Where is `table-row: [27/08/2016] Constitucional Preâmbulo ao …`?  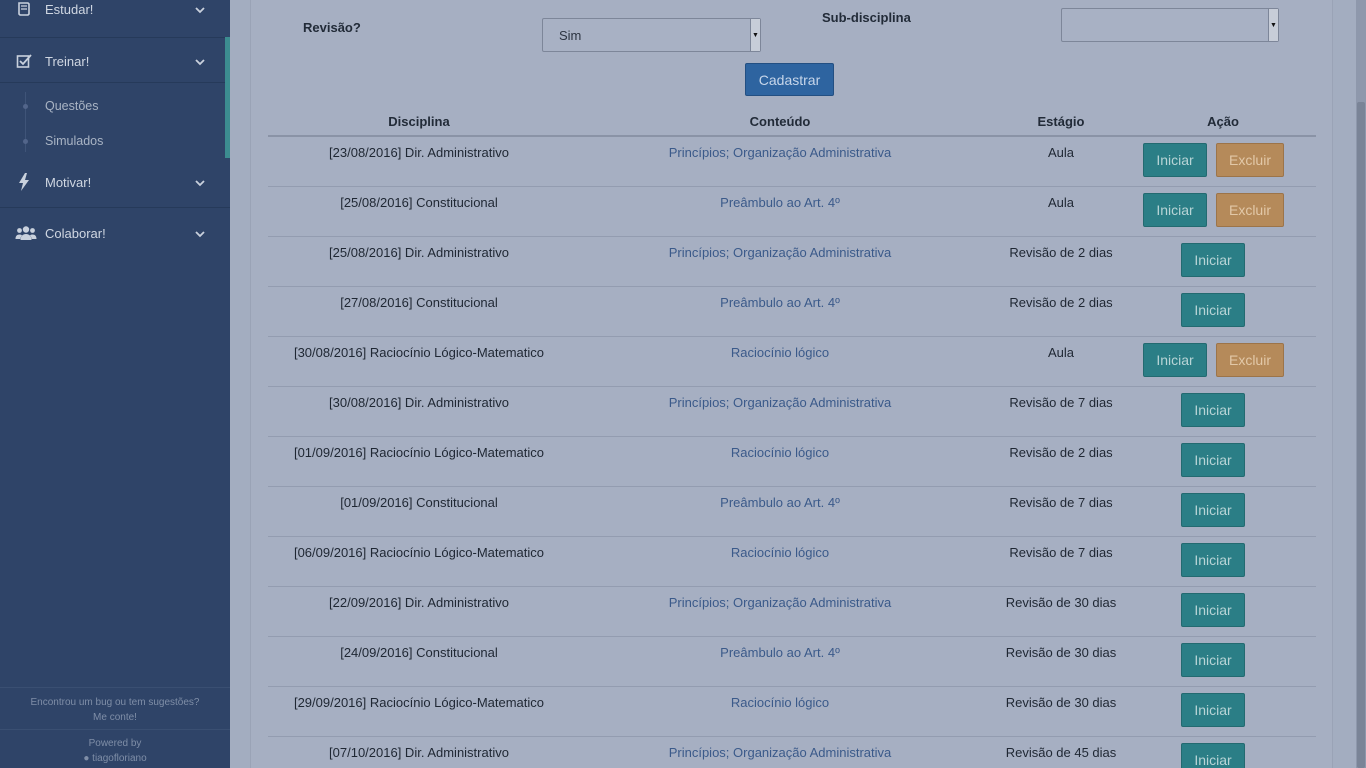 table-row: [27/08/2016] Constitucional Preâmbulo ao … is located at coordinates (792, 312).